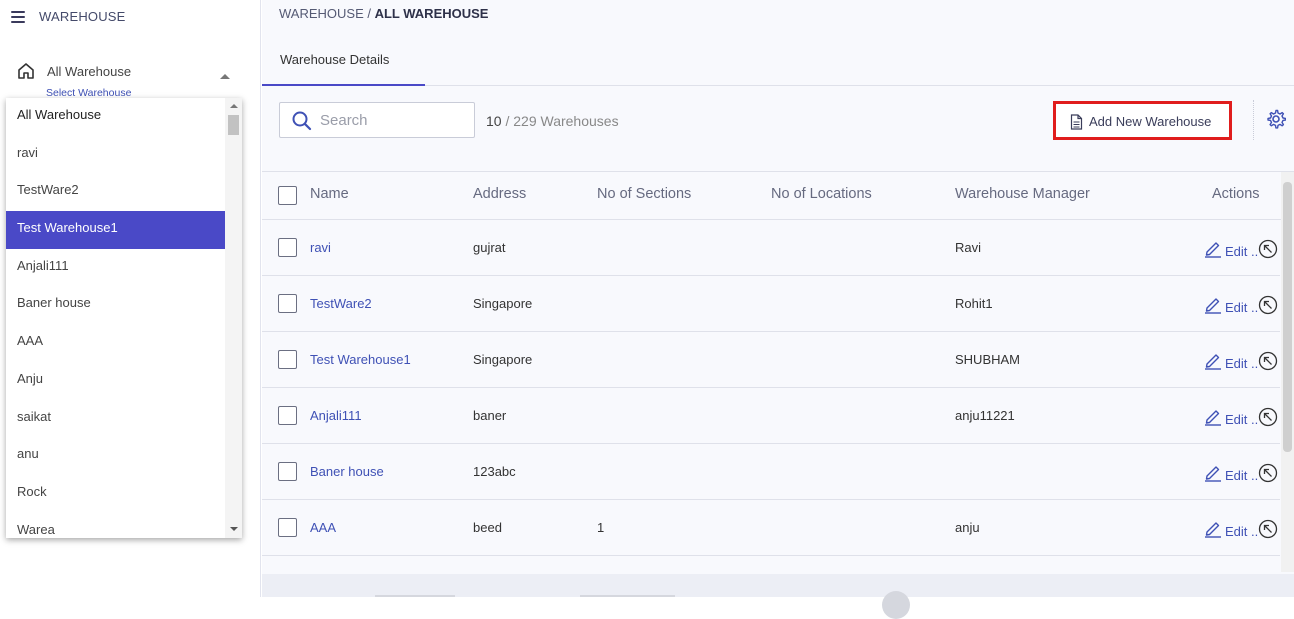 The height and width of the screenshot is (619, 1294). What do you see at coordinates (26, 71) in the screenshot?
I see `home-icon` at bounding box center [26, 71].